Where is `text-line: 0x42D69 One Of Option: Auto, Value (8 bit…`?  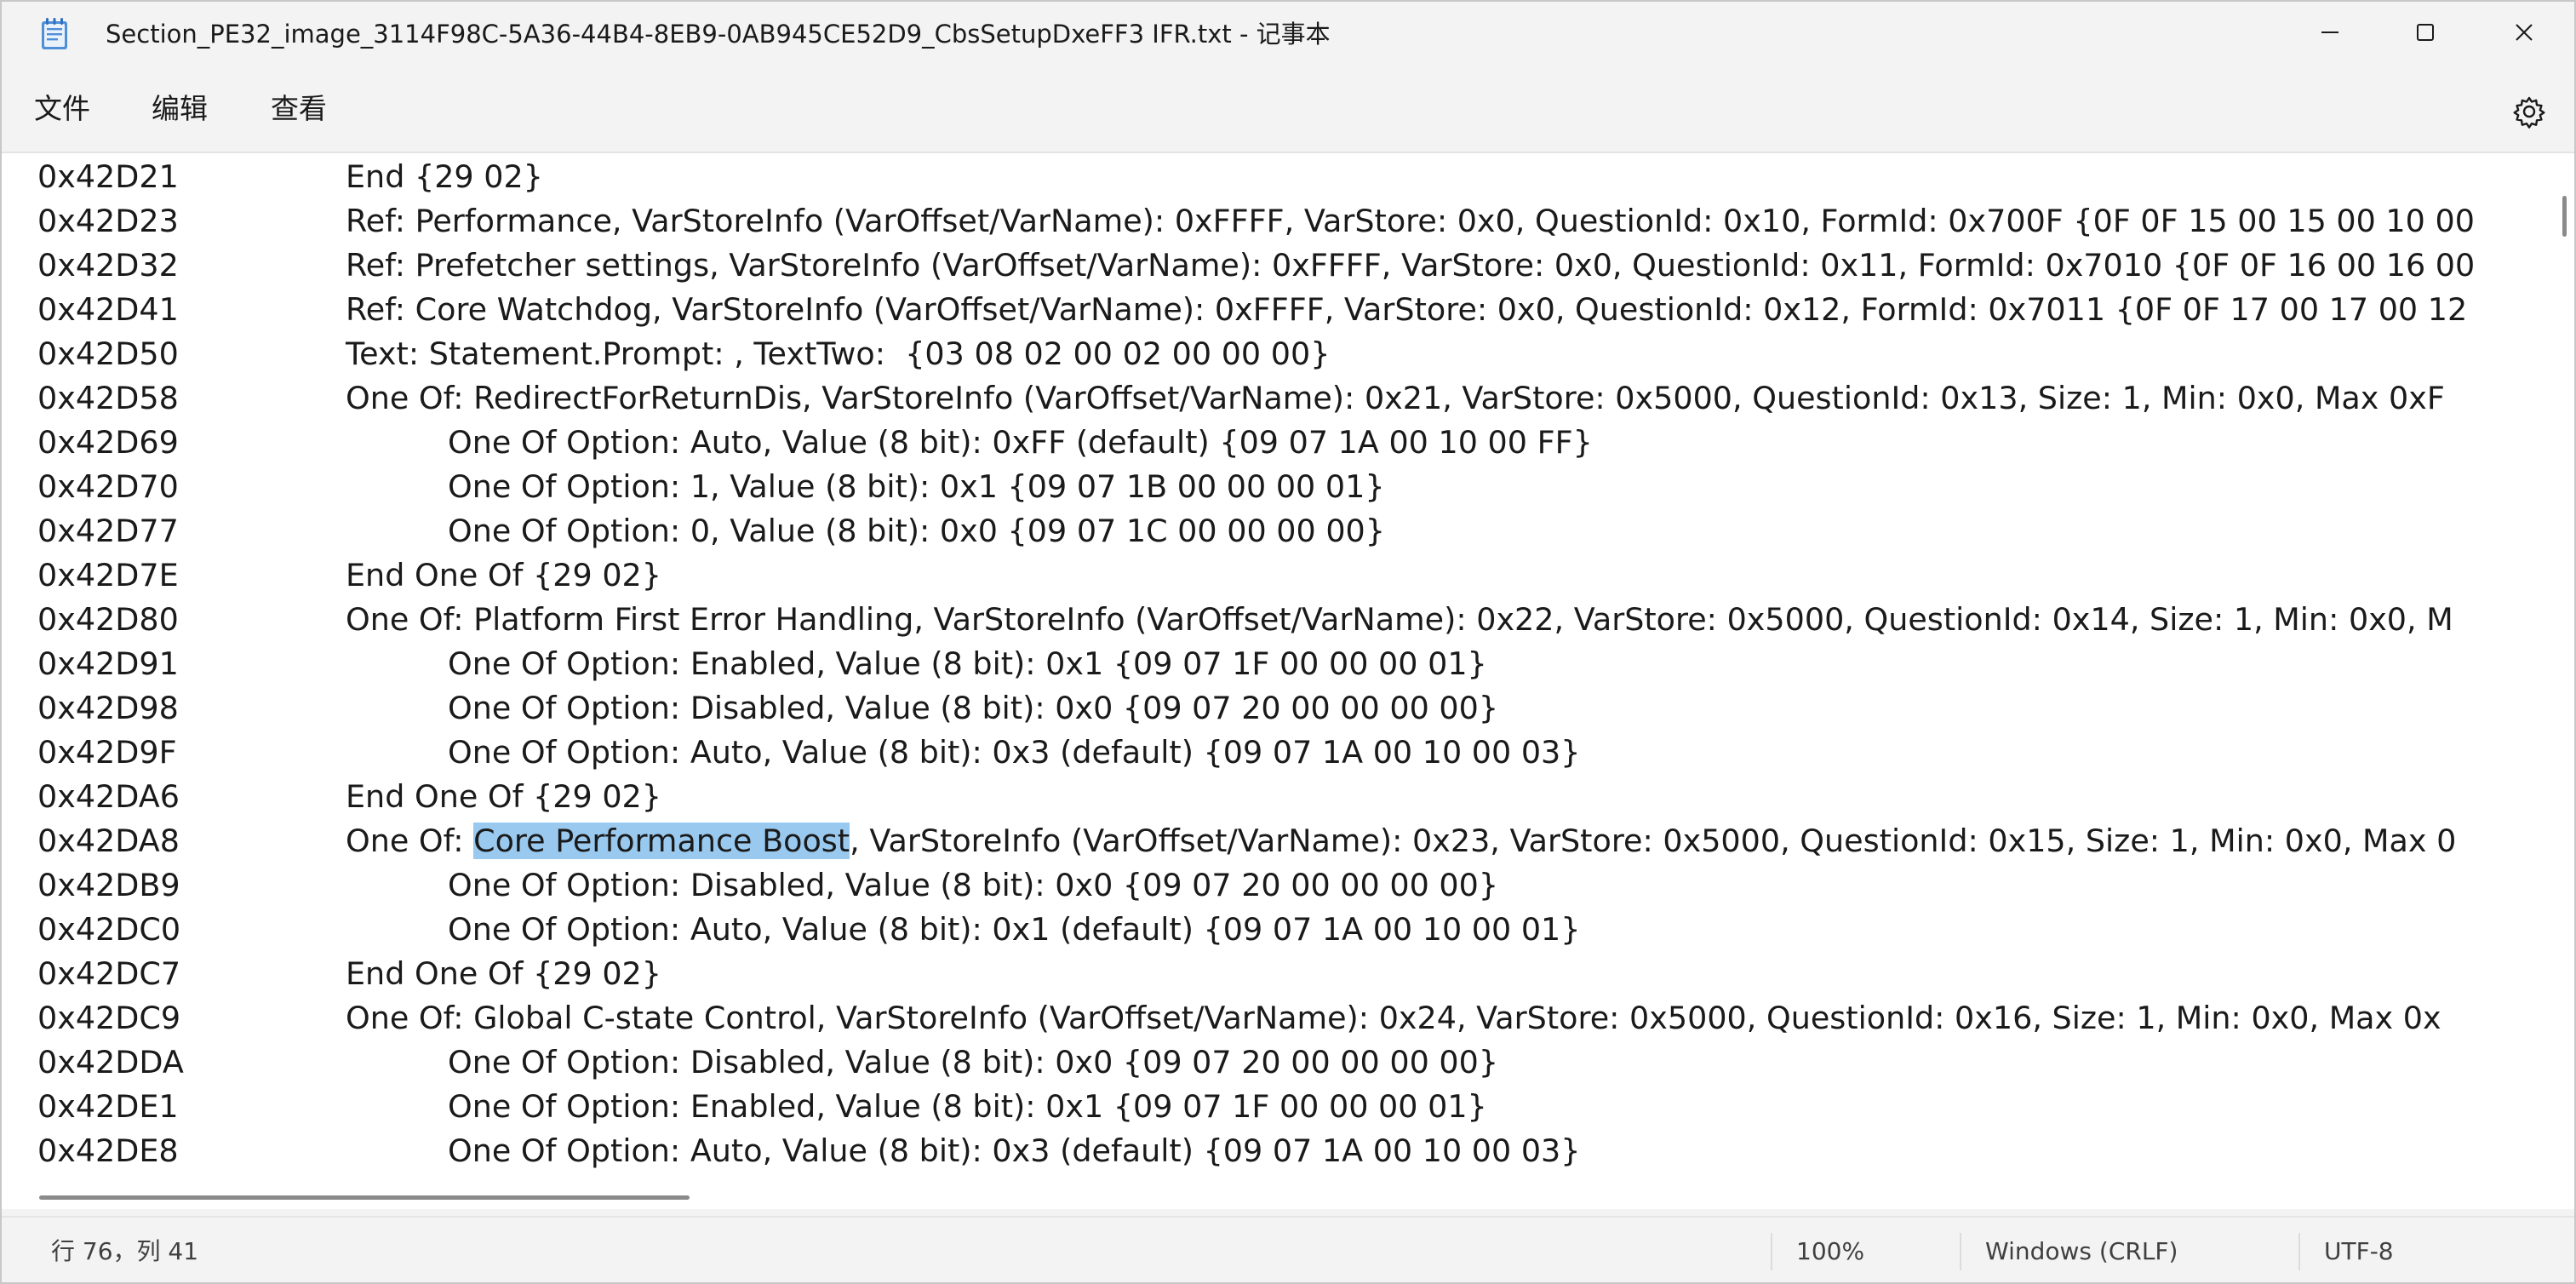
text-line: 0x42D69 One Of Option: Auto, Value (8 bit… is located at coordinates (1270, 443).